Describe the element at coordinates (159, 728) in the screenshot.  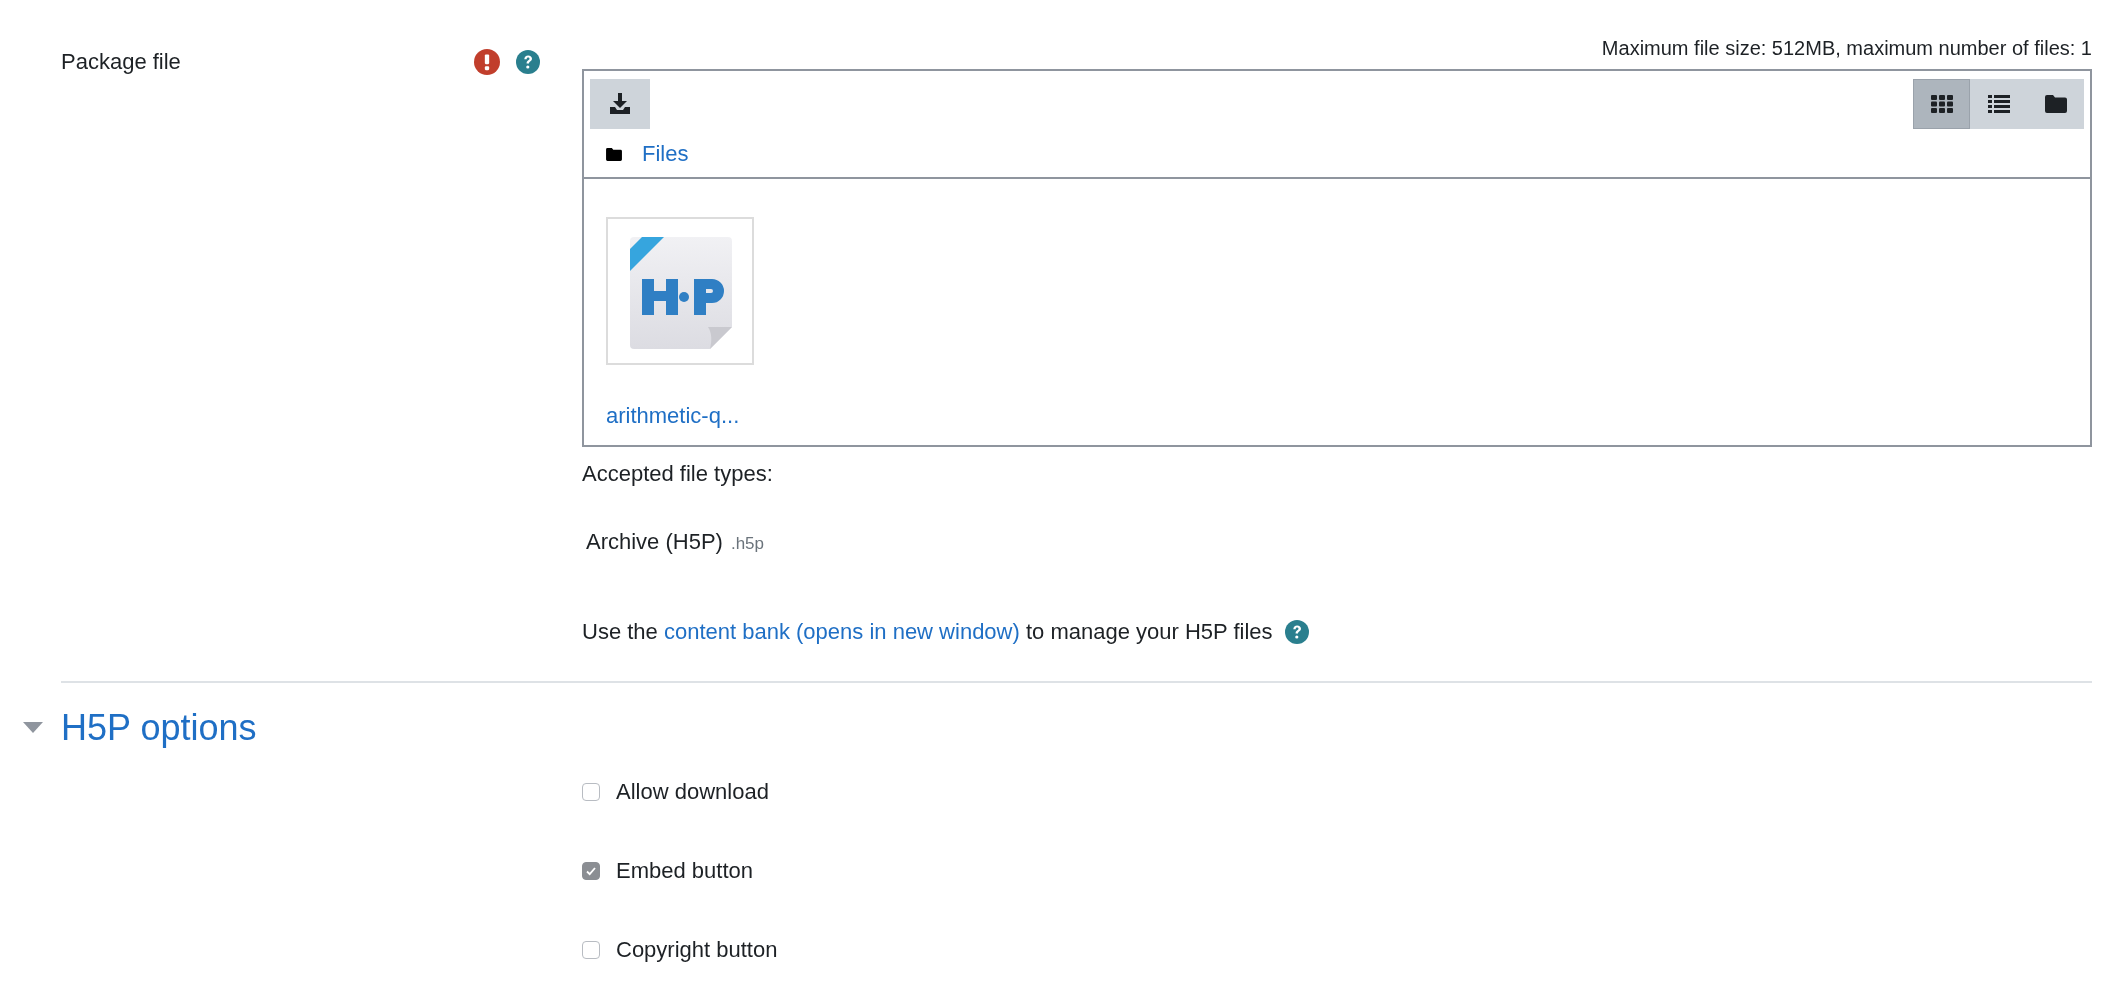
I see `section-title: H5P options` at that location.